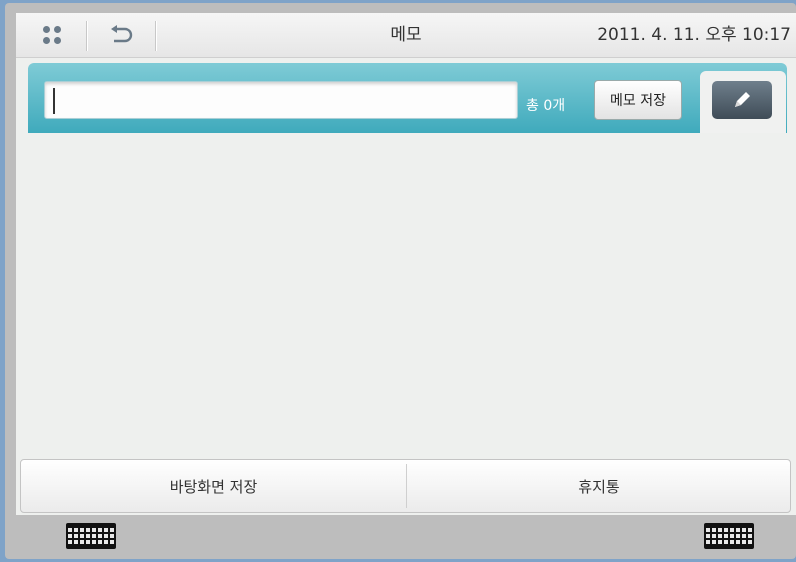 The width and height of the screenshot is (796, 562). Describe the element at coordinates (54, 101) in the screenshot. I see `text-cursor` at that location.